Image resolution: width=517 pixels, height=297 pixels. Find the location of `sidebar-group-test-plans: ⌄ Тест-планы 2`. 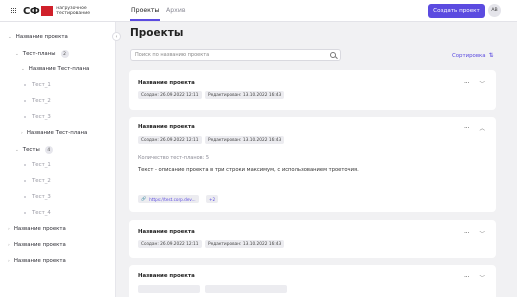

sidebar-group-test-plans: ⌄ Тест-планы 2 is located at coordinates (42, 54).